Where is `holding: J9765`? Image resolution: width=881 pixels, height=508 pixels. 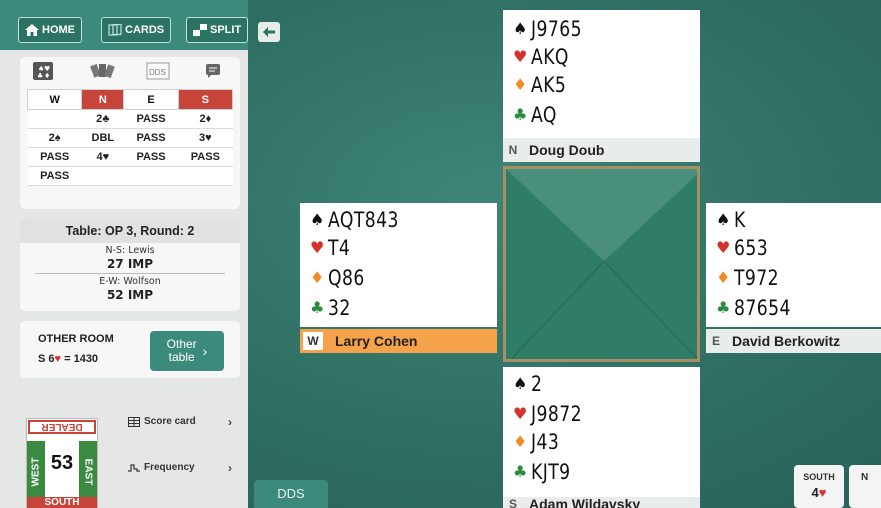
holding: J9765 is located at coordinates (556, 29).